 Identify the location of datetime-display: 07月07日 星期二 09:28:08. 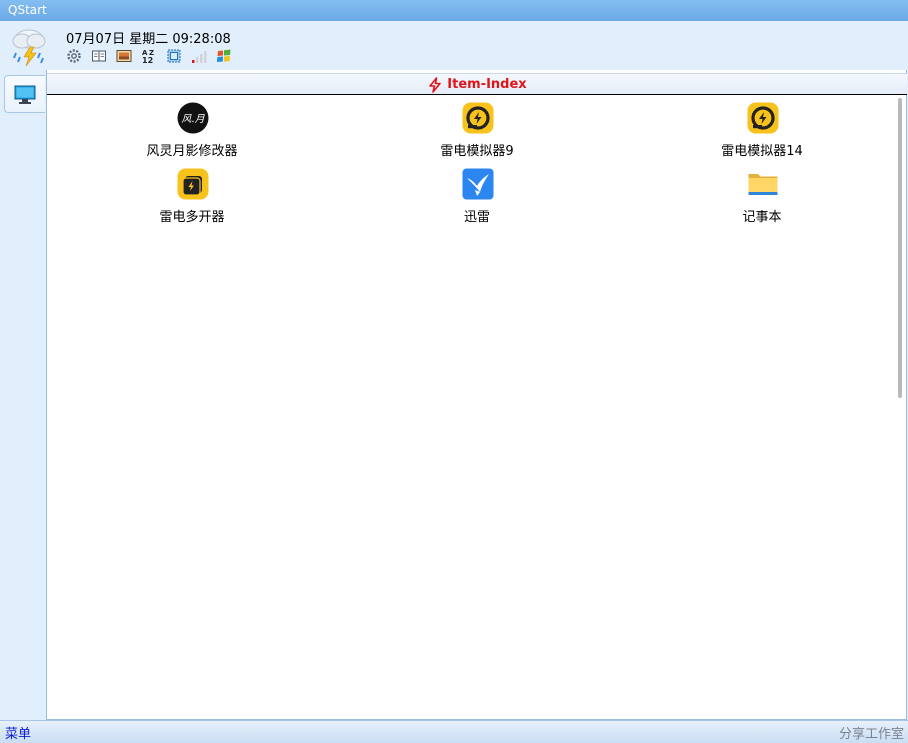
(148, 39).